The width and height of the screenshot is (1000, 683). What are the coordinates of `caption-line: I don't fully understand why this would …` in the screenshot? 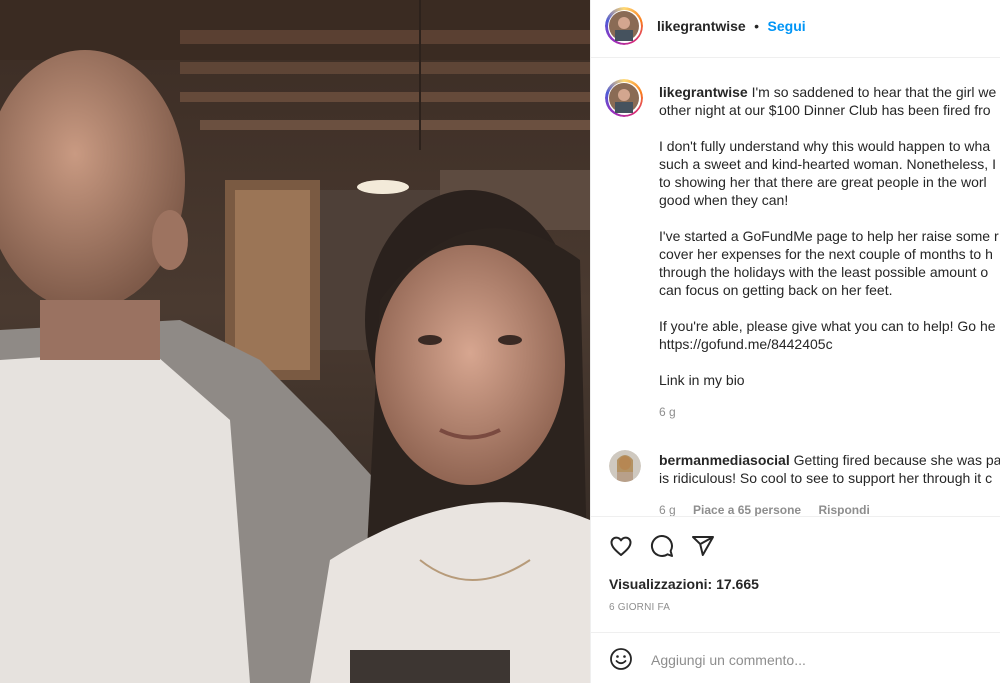 It's located at (825, 146).